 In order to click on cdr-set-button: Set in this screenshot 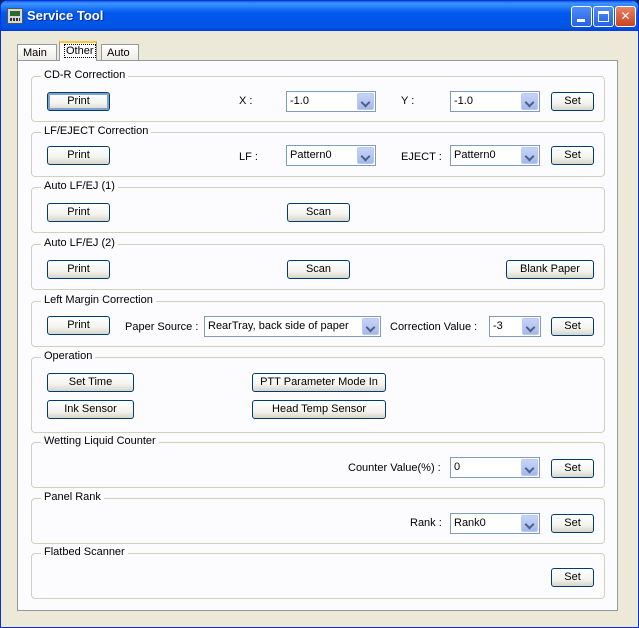, I will do `click(572, 101)`.